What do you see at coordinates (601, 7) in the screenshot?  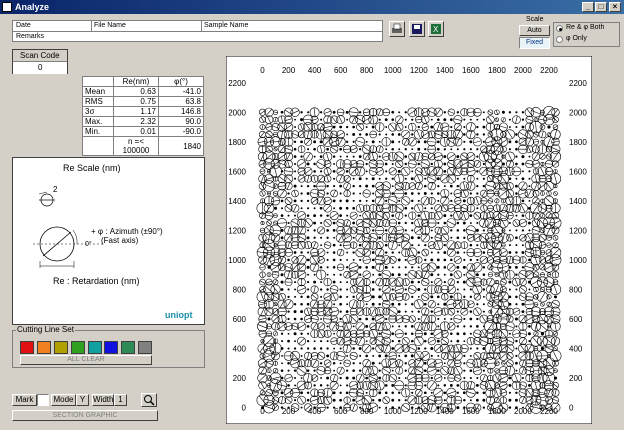 I see `maximize-button: □` at bounding box center [601, 7].